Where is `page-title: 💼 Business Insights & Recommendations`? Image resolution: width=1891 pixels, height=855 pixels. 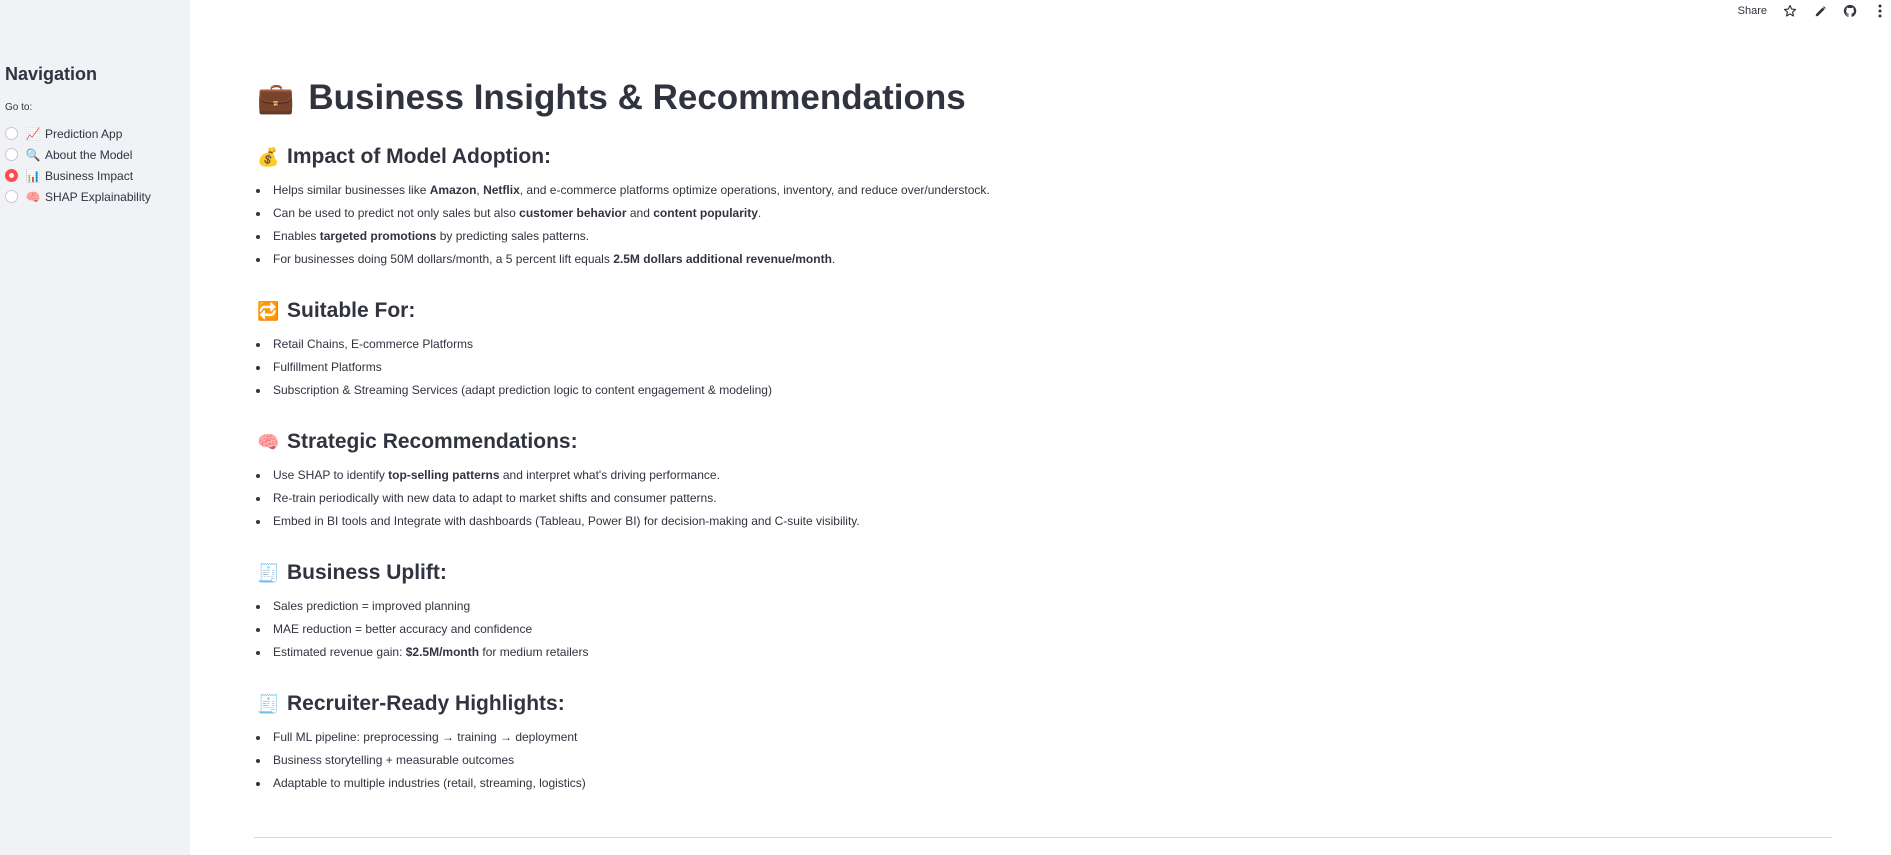 page-title: 💼 Business Insights & Recommendations is located at coordinates (611, 98).